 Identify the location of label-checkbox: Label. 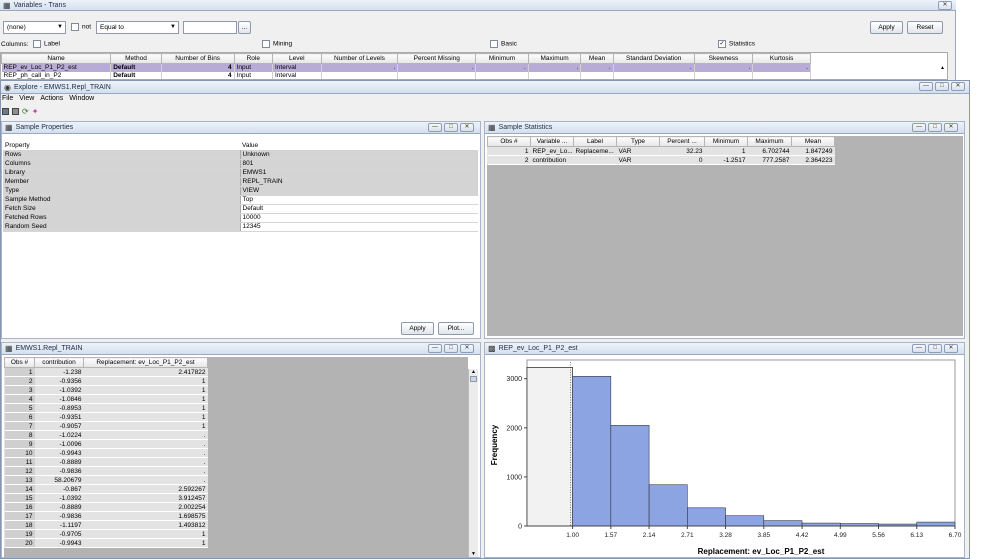
(46, 44).